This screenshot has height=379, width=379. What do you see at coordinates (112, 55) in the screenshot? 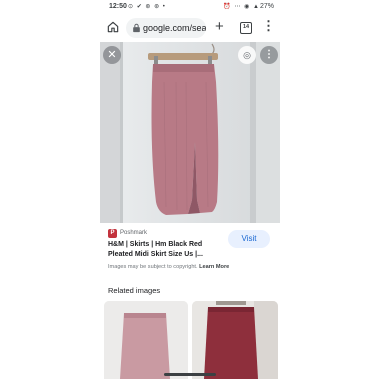
I see `close-icon: ✕` at bounding box center [112, 55].